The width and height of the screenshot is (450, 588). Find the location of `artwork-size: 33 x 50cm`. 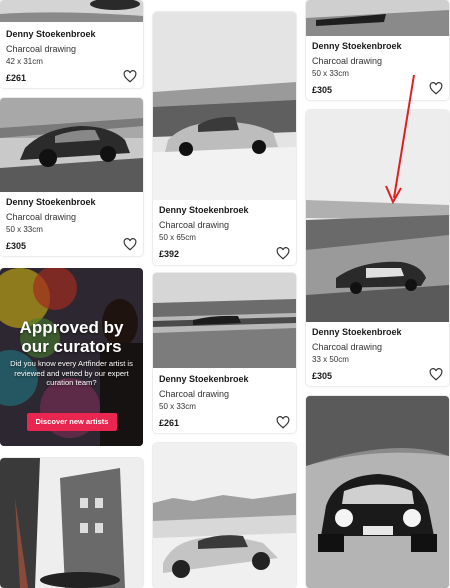

artwork-size: 33 x 50cm is located at coordinates (330, 359).